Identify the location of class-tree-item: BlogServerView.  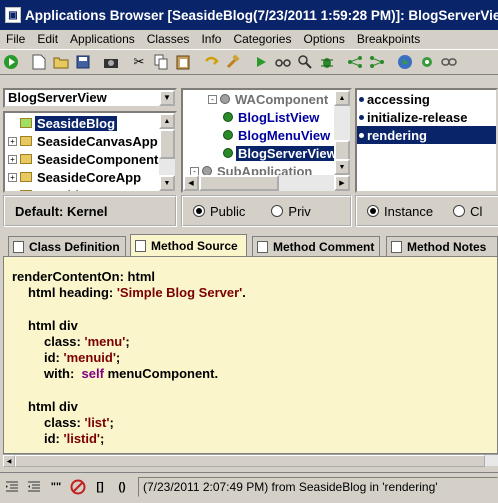
(266, 153).